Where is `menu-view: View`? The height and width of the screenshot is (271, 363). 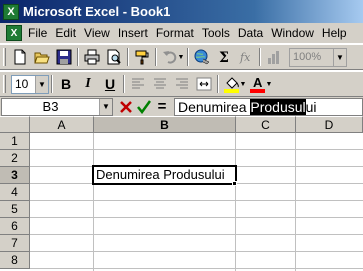
menu-view: View is located at coordinates (97, 33).